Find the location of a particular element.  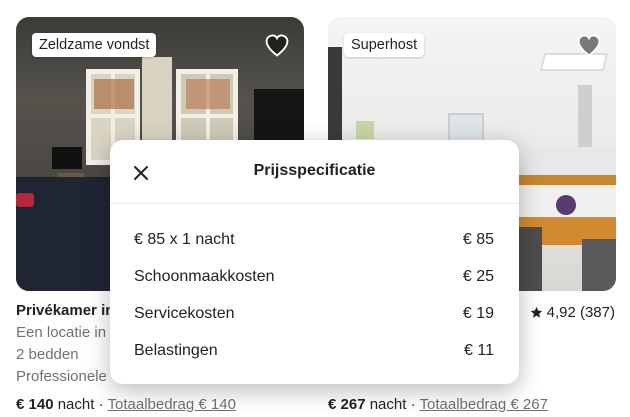

total-price-link: Totaalbedrag € 140 is located at coordinates (172, 404).